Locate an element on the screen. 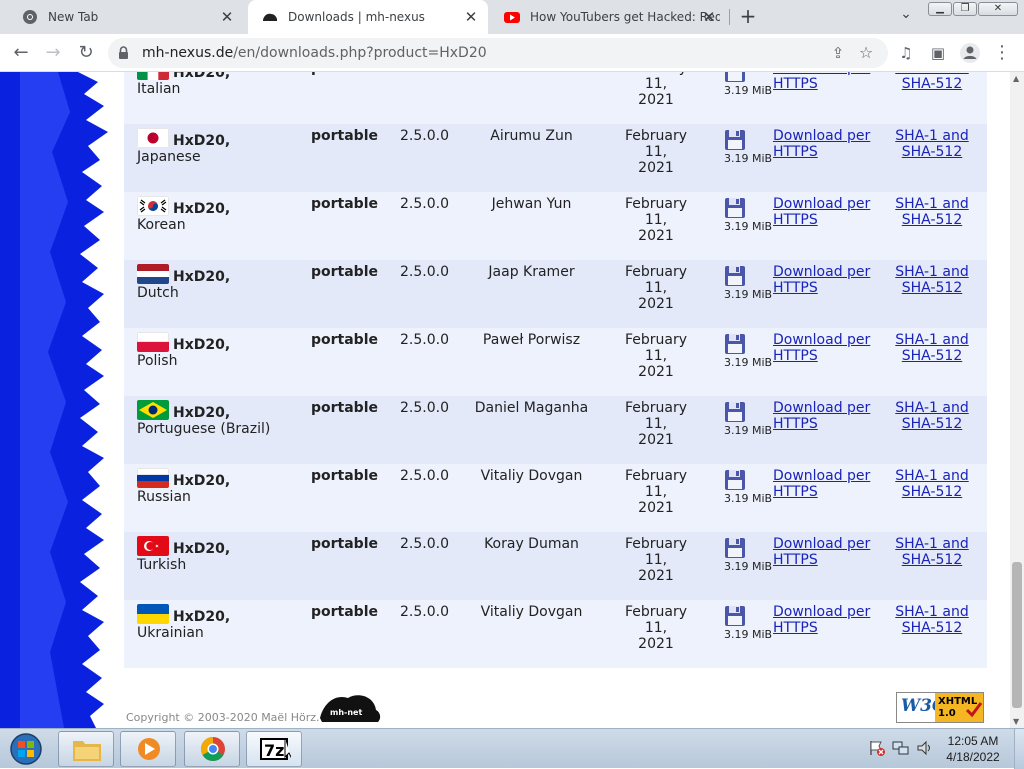 The width and height of the screenshot is (1024, 769). checksum-link-line: SHA-1 and is located at coordinates (932, 340).